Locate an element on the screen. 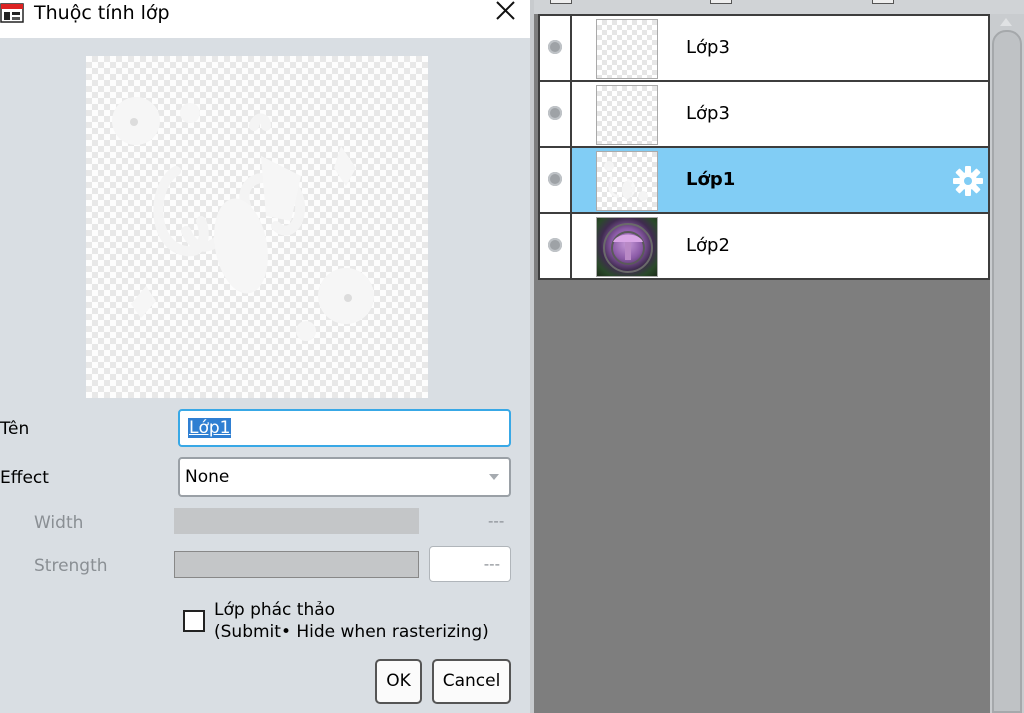 The image size is (1024, 713). layer-name: Lớp2 is located at coordinates (708, 245).